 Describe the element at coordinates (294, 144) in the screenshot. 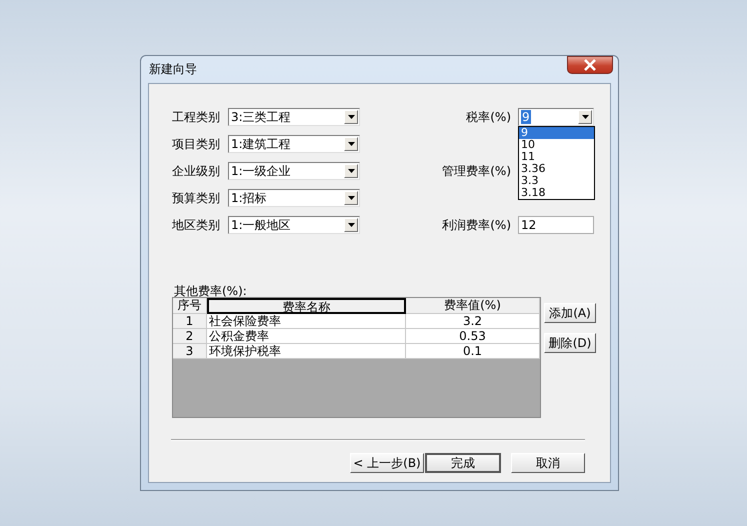

I see `dropdown-field: 1:建筑工程` at that location.